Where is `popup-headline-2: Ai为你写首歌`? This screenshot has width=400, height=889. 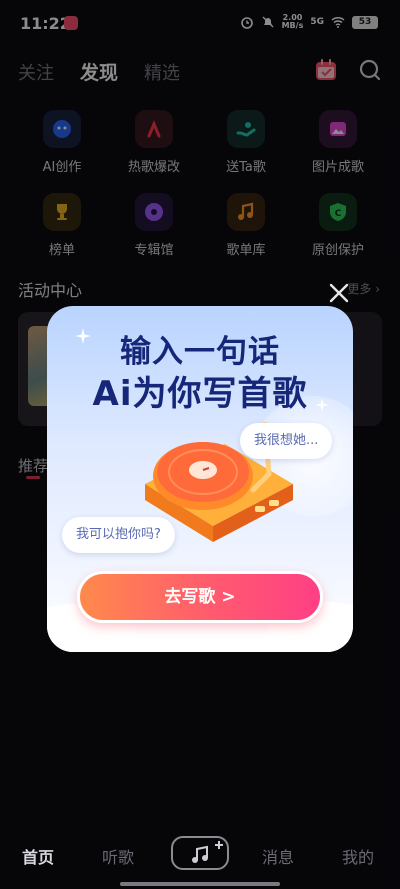
popup-headline-2: Ai为你写首歌 is located at coordinates (200, 394).